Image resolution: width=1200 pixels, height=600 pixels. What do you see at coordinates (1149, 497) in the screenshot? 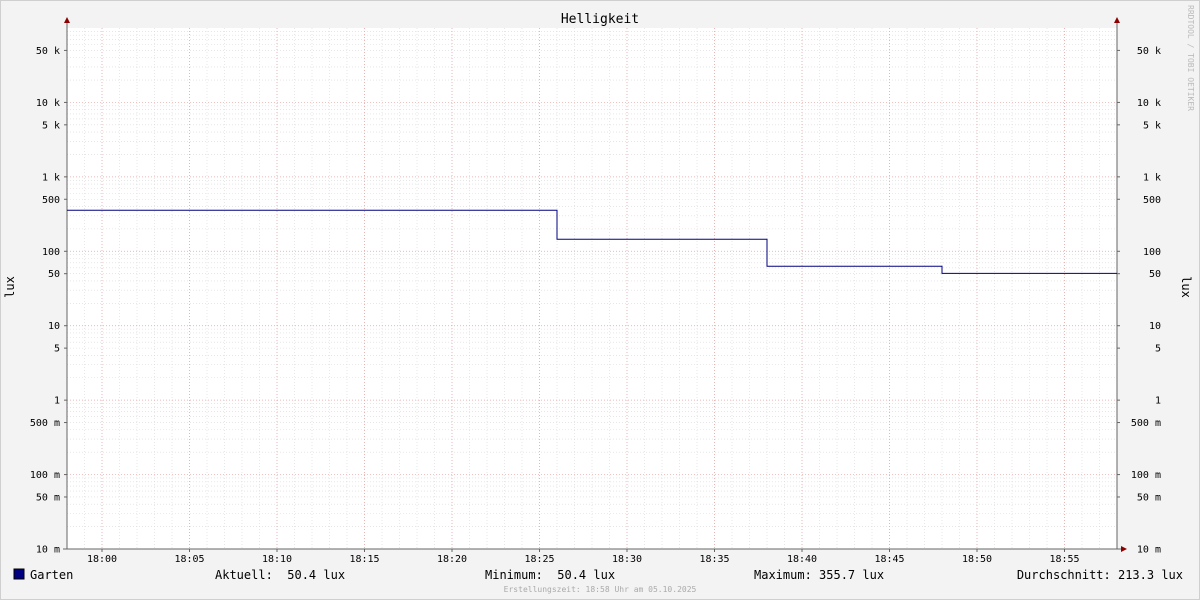
I see `y-tick-label-right: 50 m` at bounding box center [1149, 497].